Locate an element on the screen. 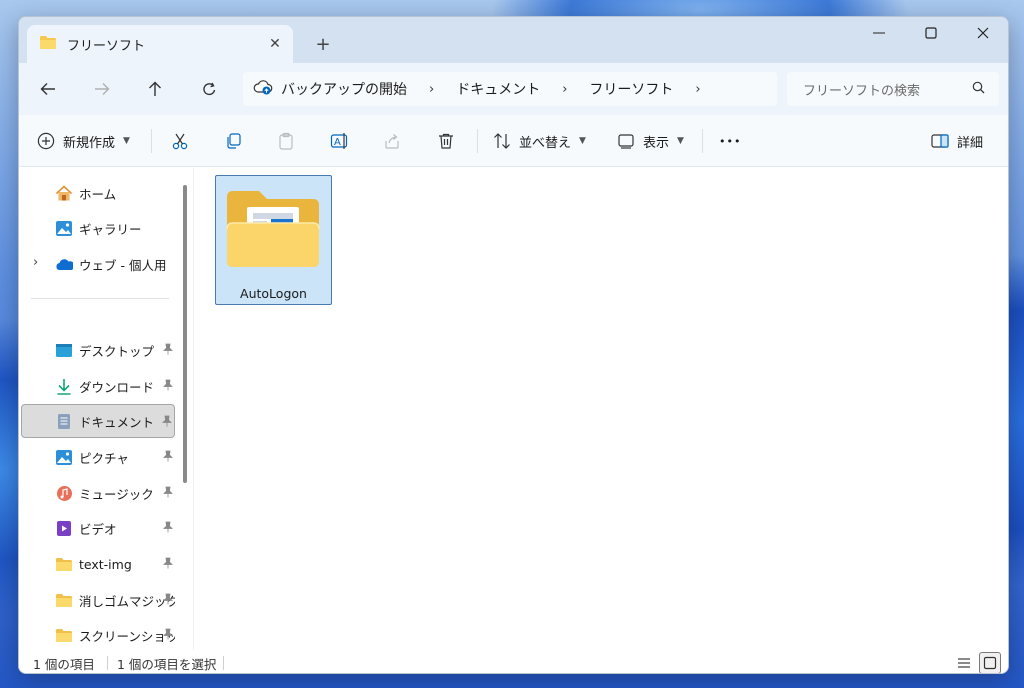  new-tab-button: + is located at coordinates (323, 45).